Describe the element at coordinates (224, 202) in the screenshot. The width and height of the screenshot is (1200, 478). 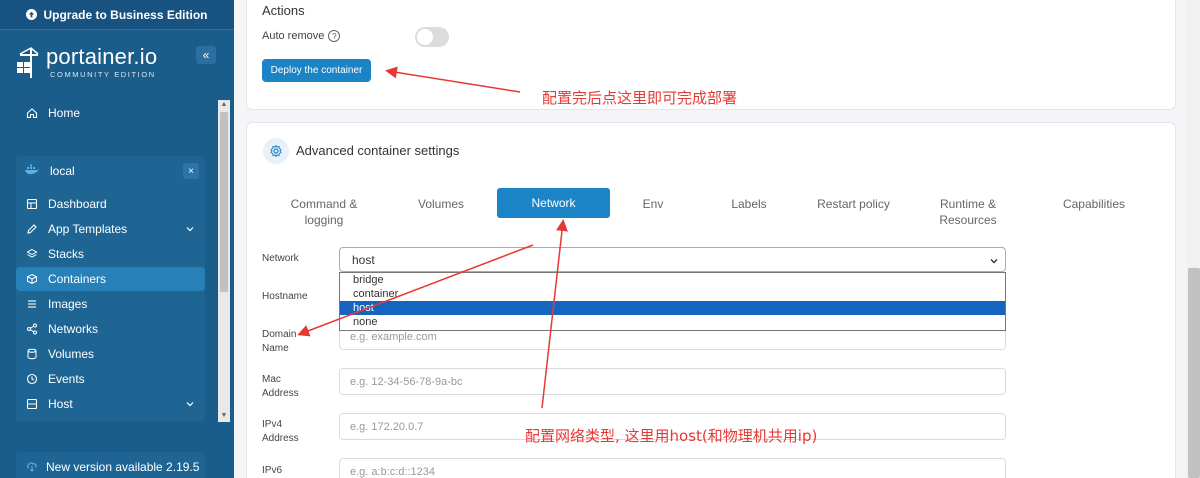
I see `sidebar-scrollbar-thumb` at that location.